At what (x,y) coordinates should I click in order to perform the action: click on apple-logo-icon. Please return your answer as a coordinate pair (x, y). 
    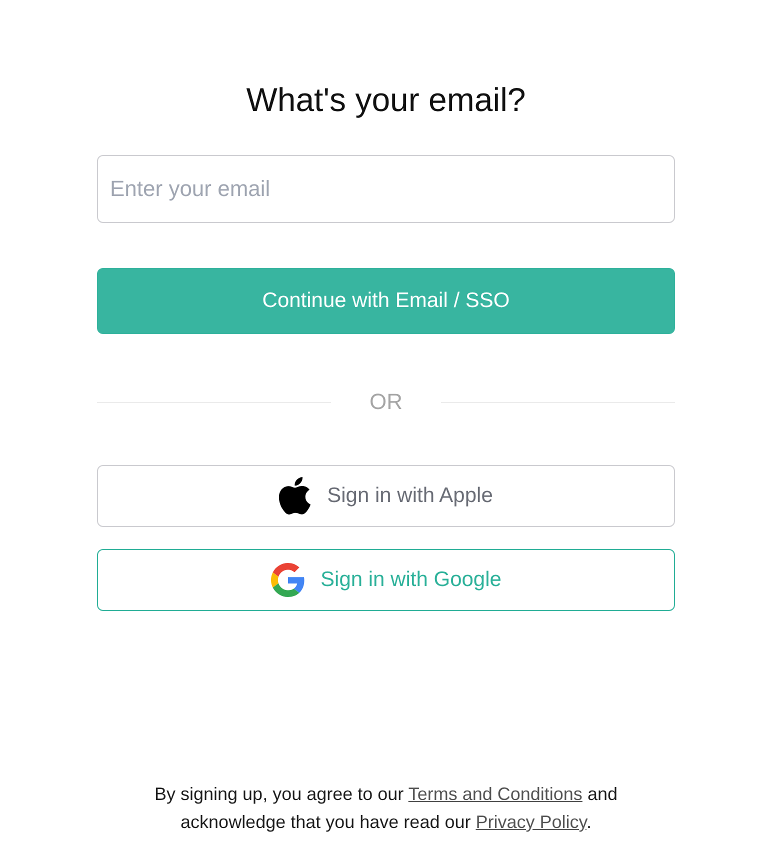
    Looking at the image, I should click on (295, 496).